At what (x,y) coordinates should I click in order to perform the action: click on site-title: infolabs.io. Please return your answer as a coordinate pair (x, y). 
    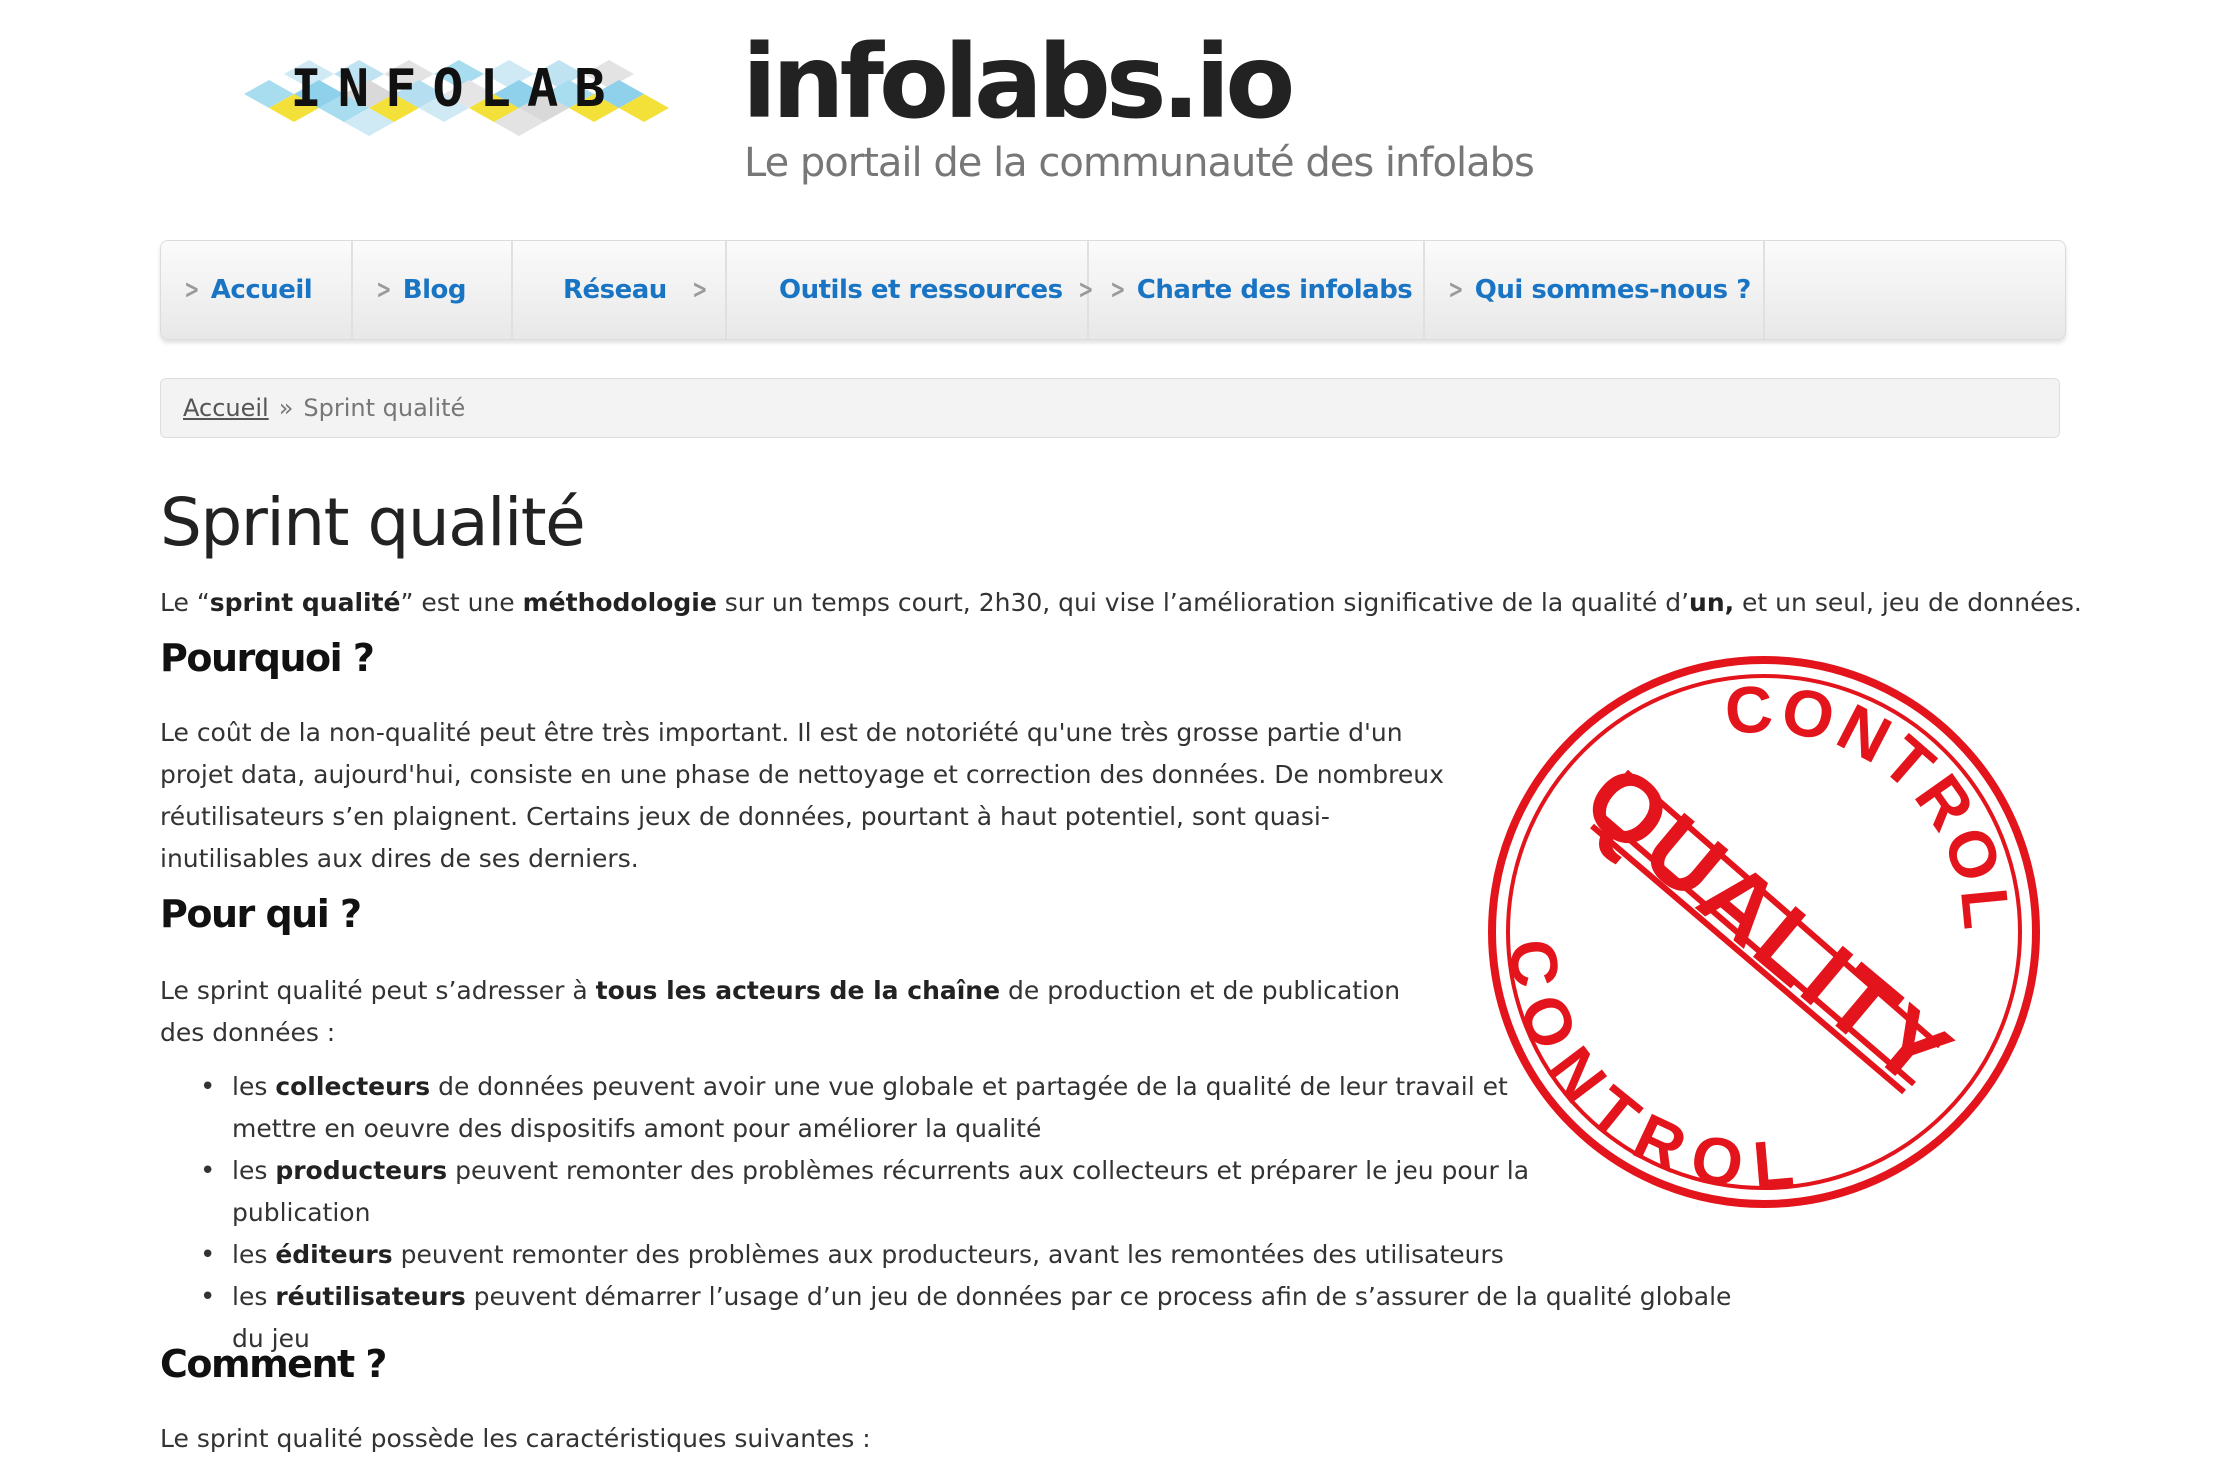
    Looking at the image, I should click on (1018, 83).